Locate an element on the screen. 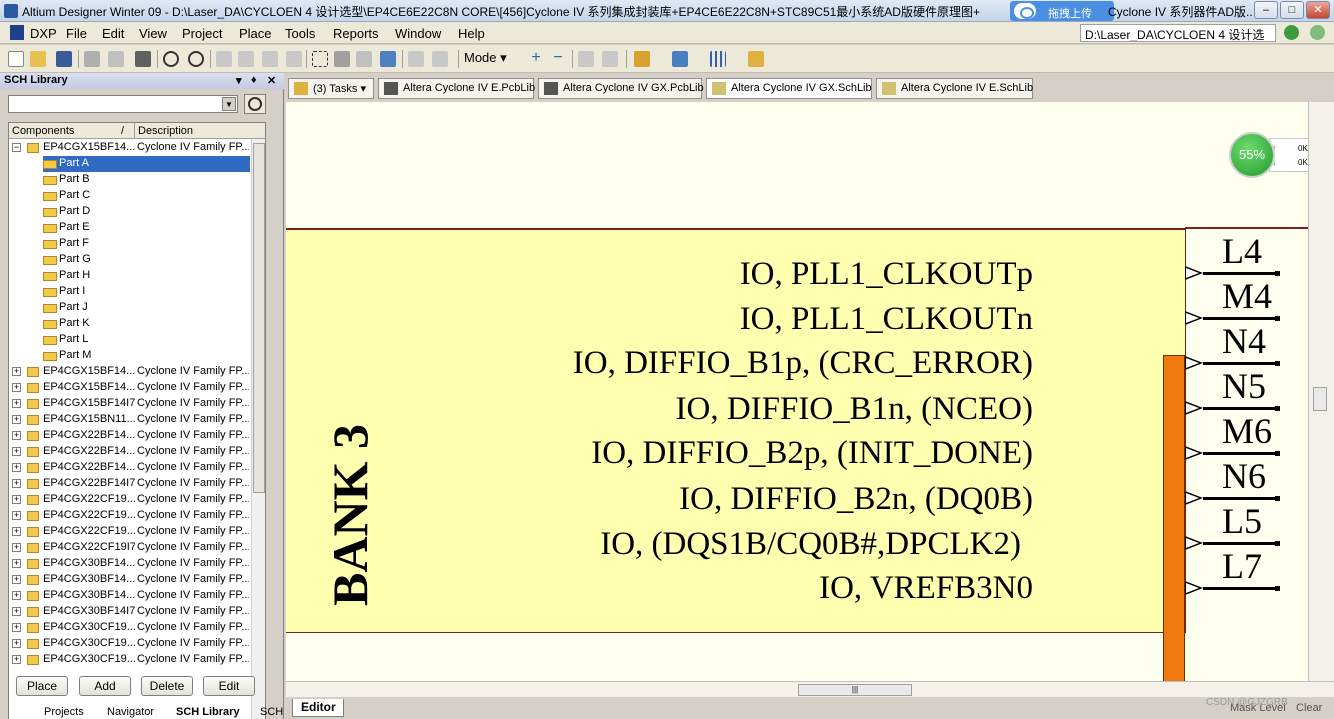  copy-icon is located at coordinates (246, 59).